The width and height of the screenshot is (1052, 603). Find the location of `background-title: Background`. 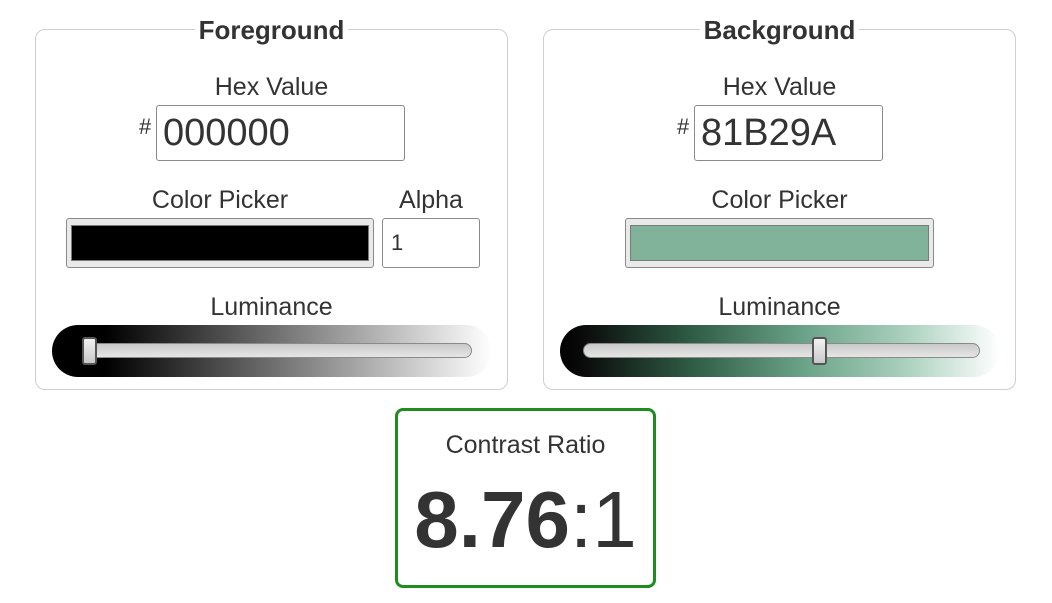

background-title: Background is located at coordinates (779, 30).